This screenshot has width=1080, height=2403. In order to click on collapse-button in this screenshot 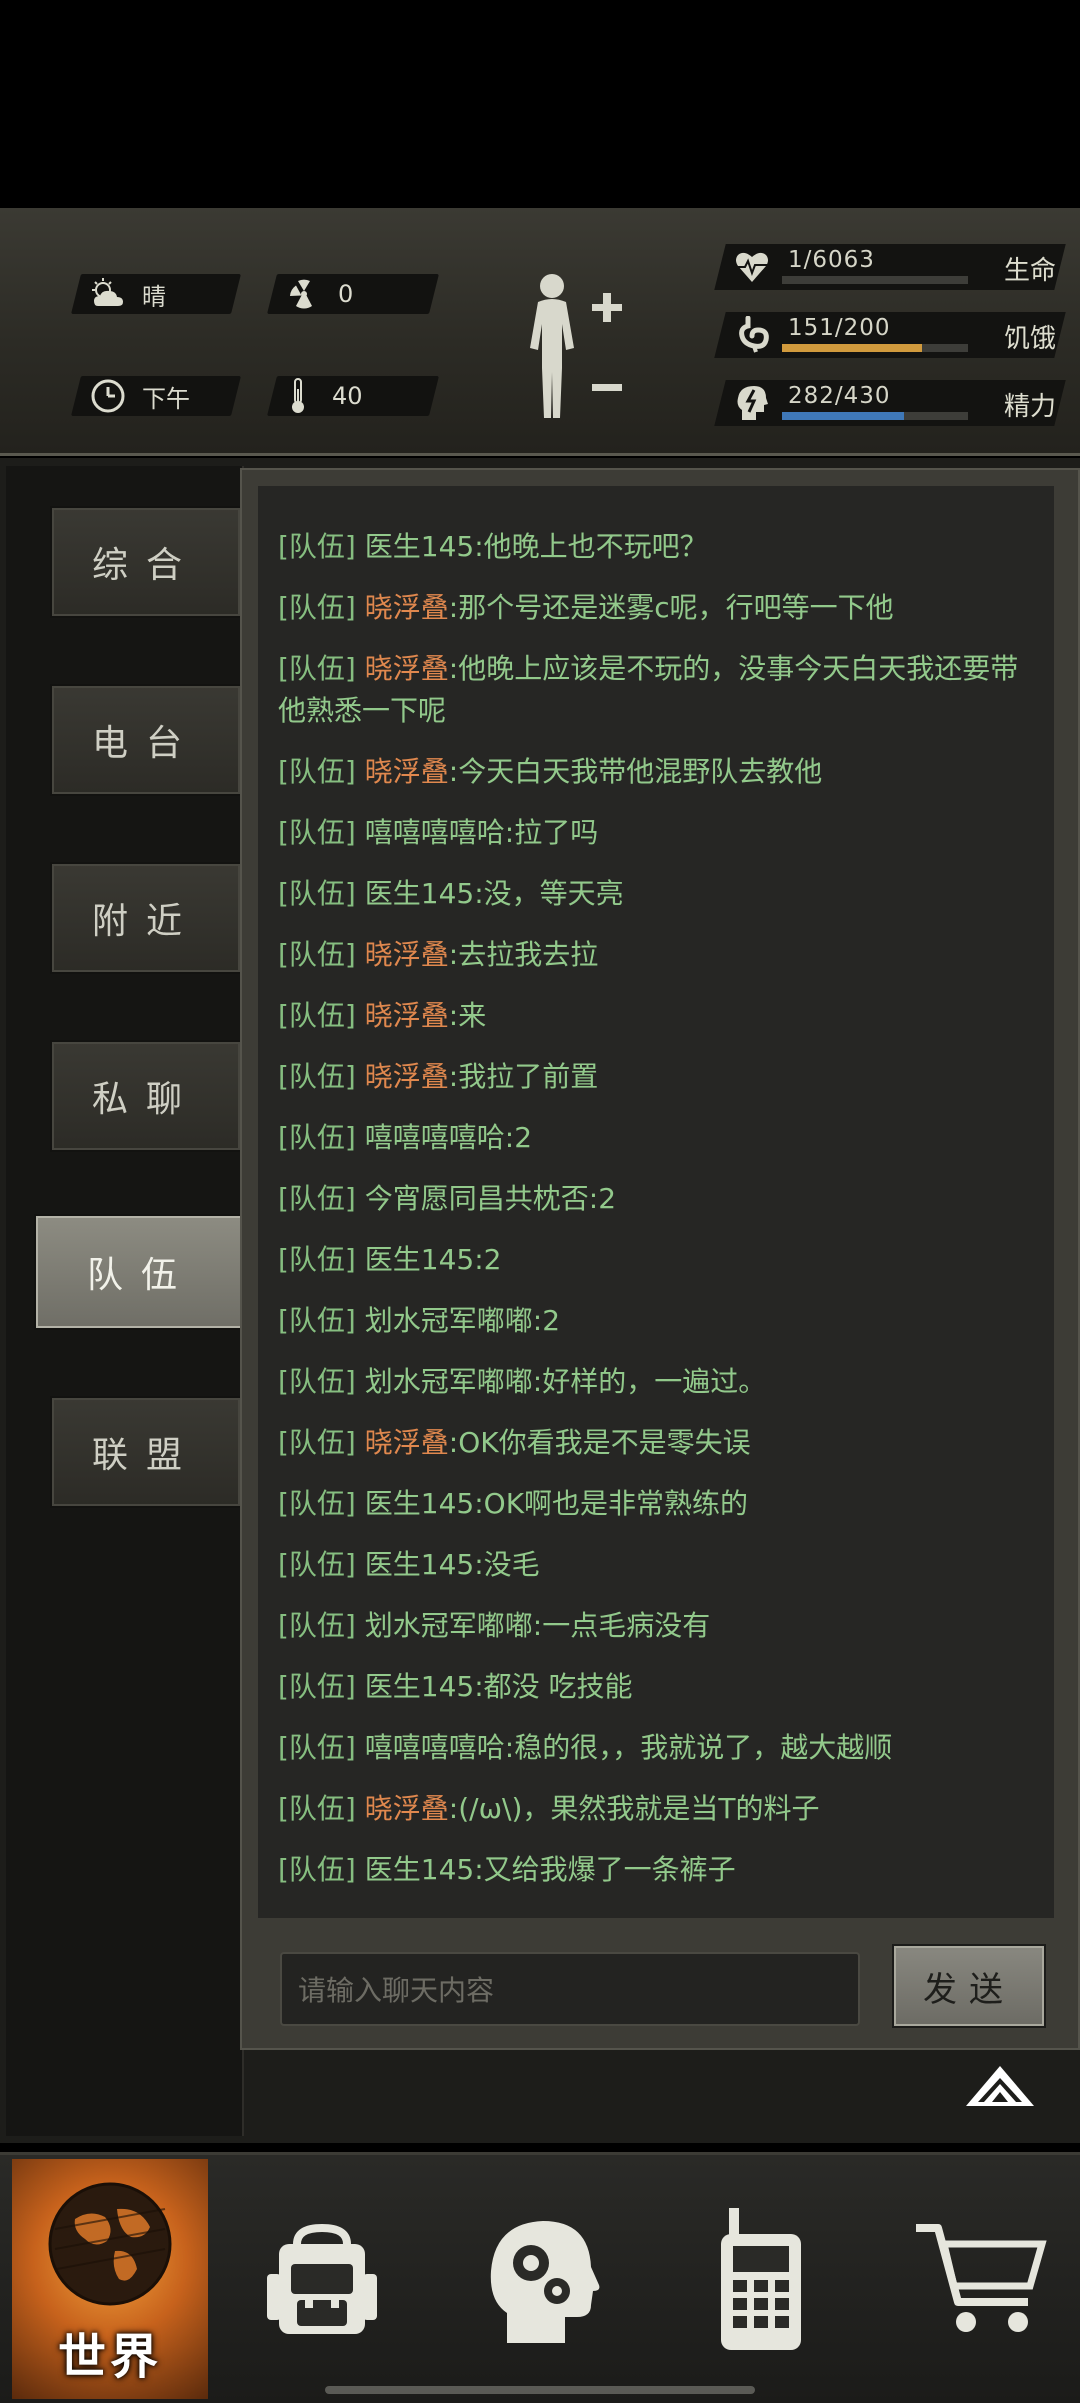, I will do `click(1000, 2086)`.